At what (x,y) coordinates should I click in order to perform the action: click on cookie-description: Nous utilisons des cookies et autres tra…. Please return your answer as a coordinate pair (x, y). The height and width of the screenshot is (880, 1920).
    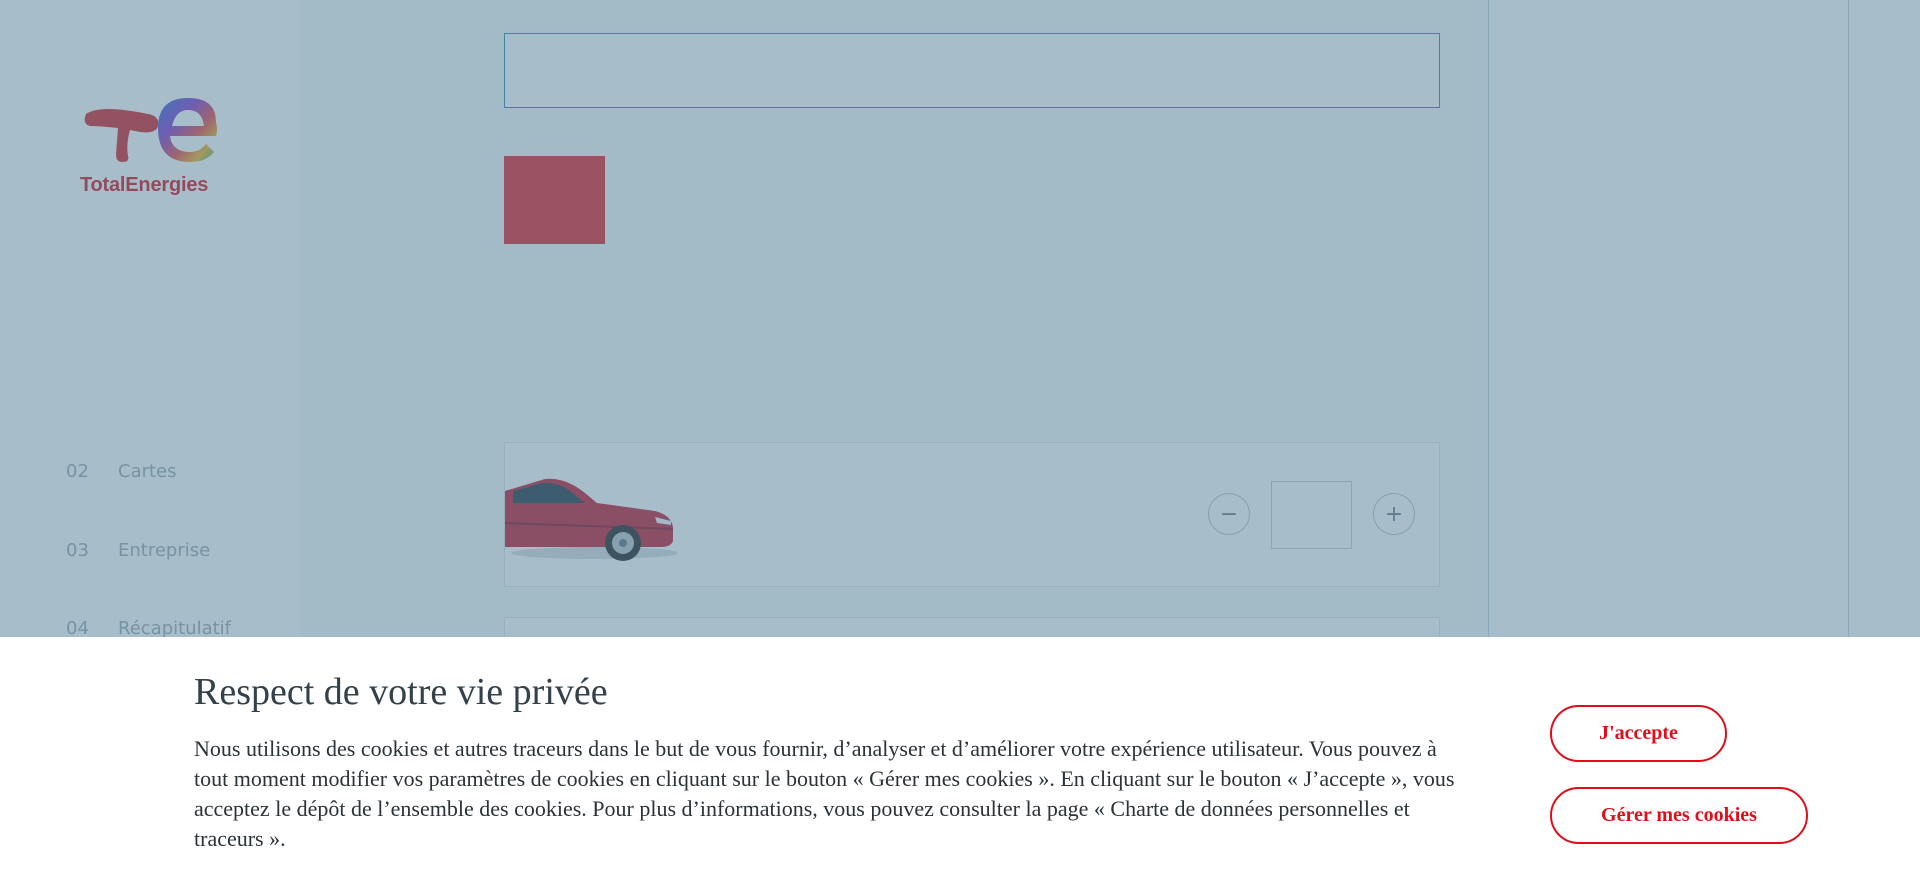
    Looking at the image, I should click on (824, 793).